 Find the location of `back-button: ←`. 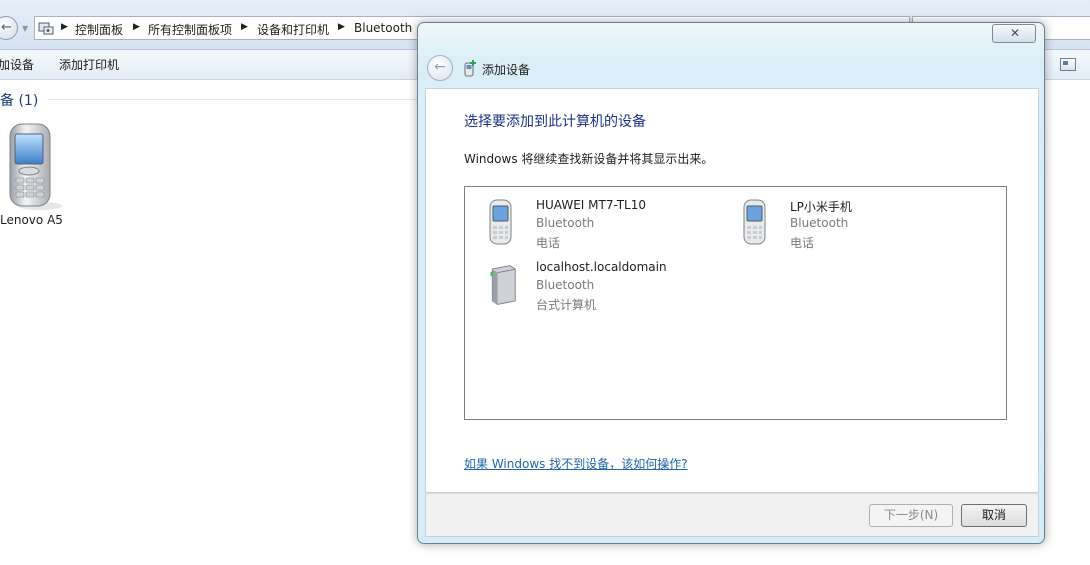

back-button: ← is located at coordinates (9, 28).